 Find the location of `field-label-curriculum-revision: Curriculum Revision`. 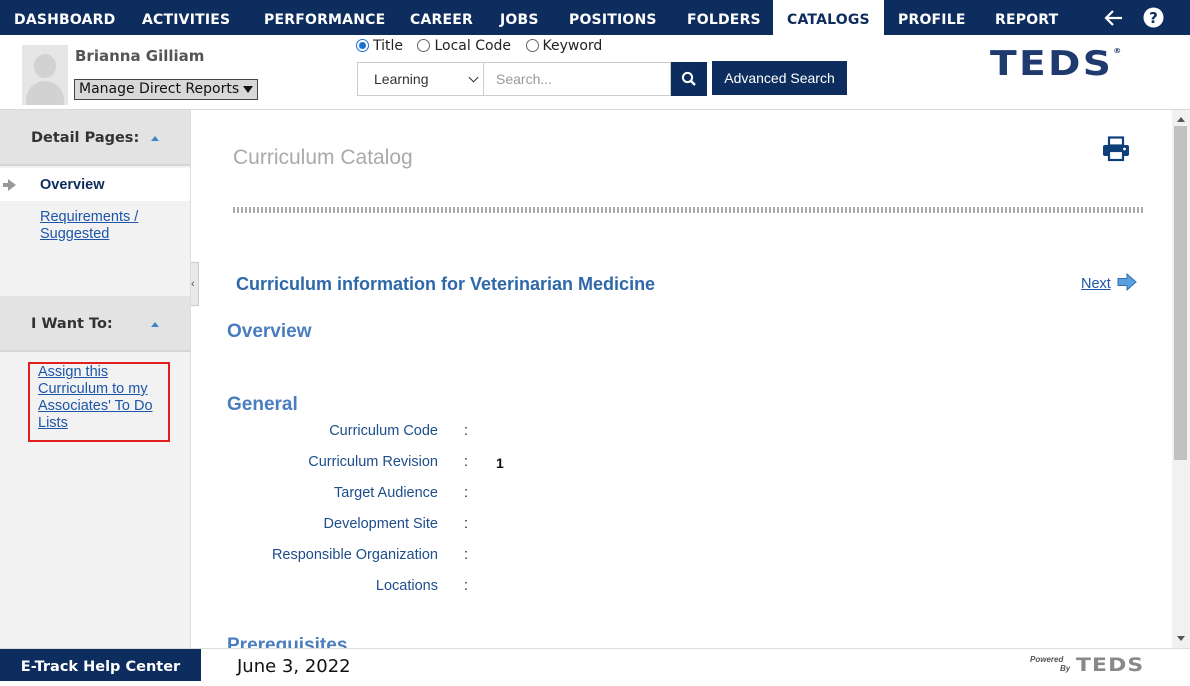

field-label-curriculum-revision: Curriculum Revision is located at coordinates (373, 462).